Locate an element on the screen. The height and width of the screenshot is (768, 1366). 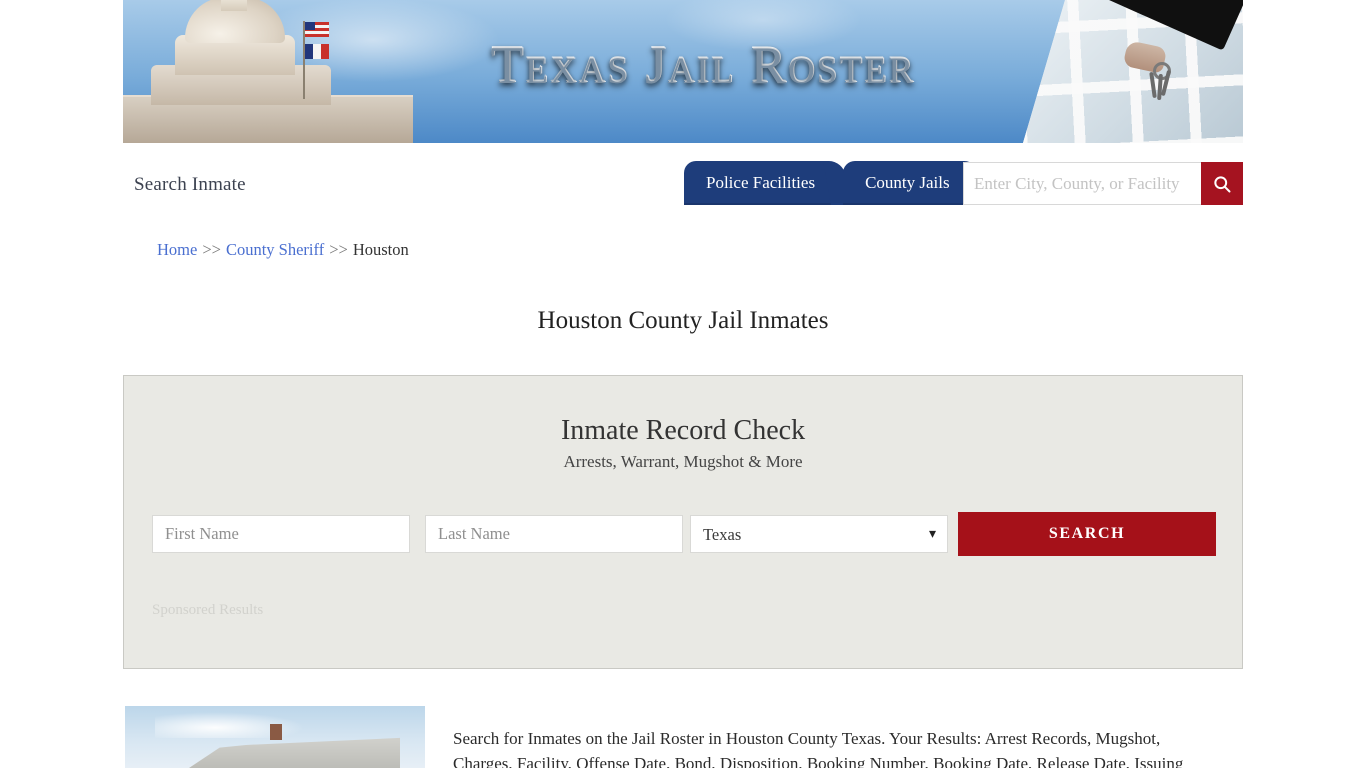
search-form-row: Texas ▾ SEARCH is located at coordinates (684, 534).